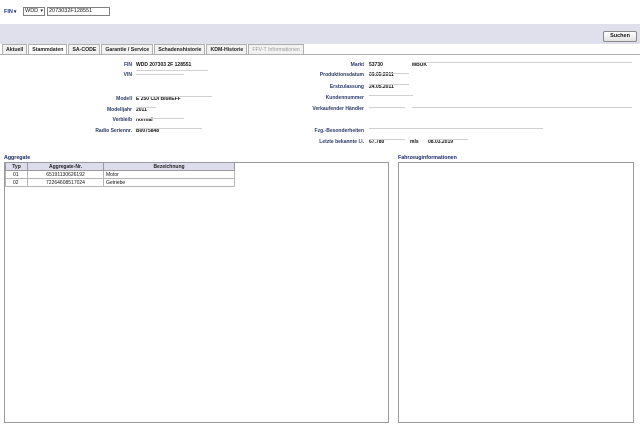  What do you see at coordinates (65, 182) in the screenshot?
I see `cell-aggregate-nr: 72264608517024` at bounding box center [65, 182].